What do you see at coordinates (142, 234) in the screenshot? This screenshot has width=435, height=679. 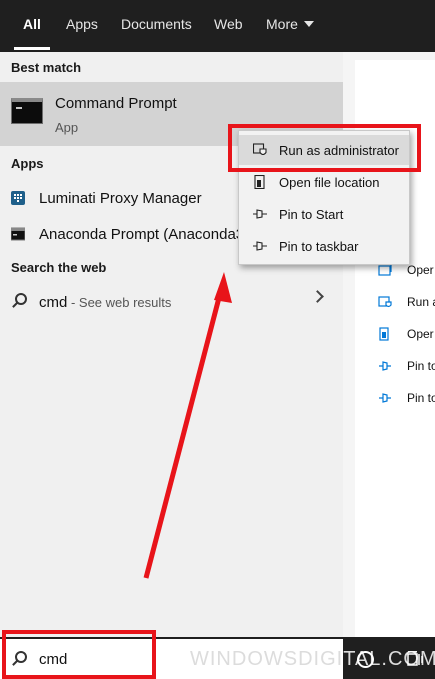 I see `app-item-label: Anaconda Prompt (Anaconda3` at bounding box center [142, 234].